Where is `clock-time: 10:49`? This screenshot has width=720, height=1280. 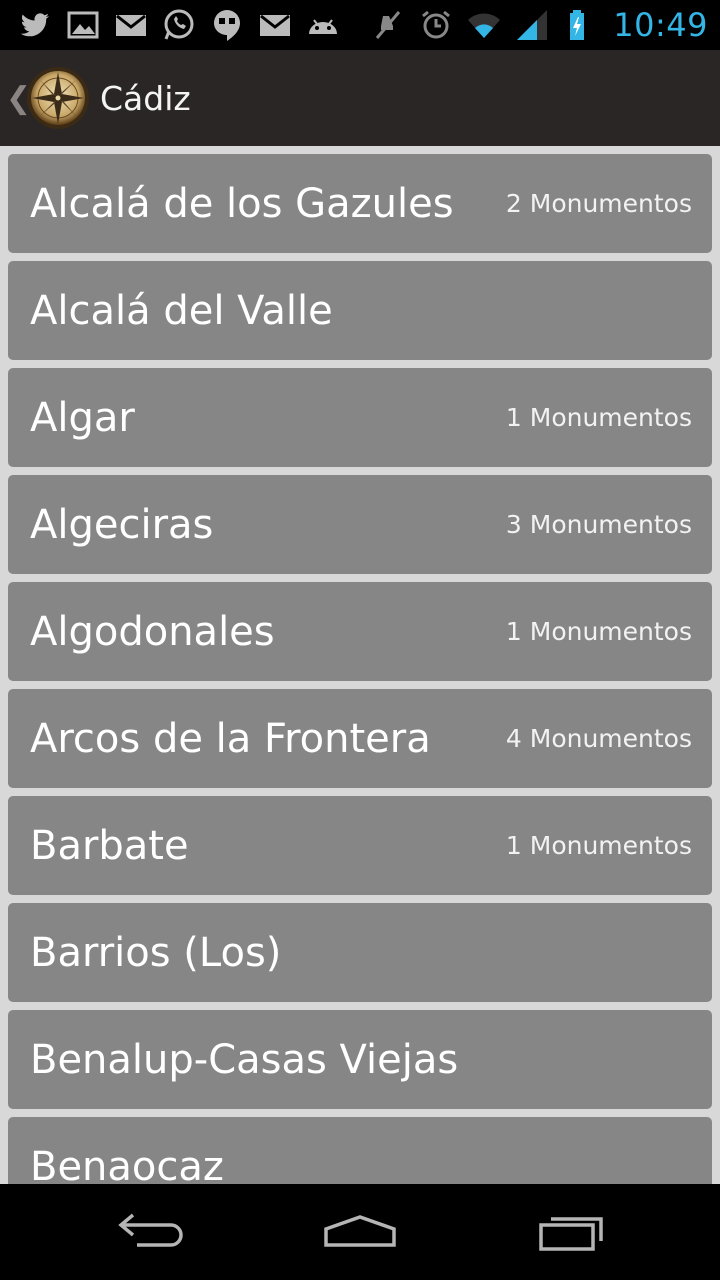
clock-time: 10:49 is located at coordinates (660, 25).